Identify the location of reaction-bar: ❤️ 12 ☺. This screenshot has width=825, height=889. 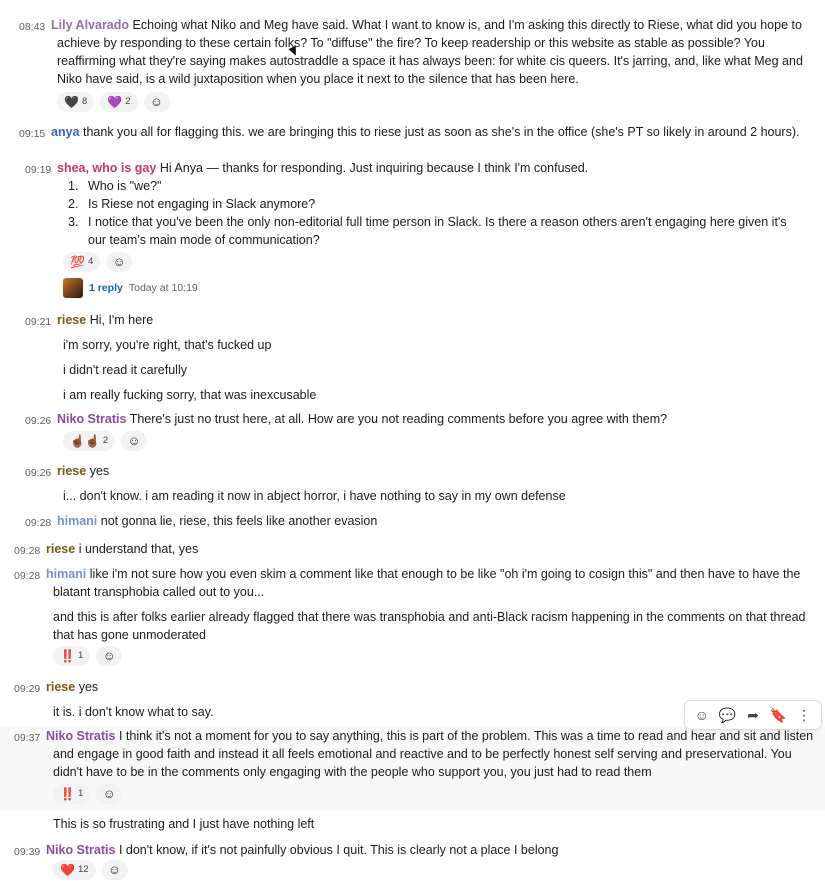
(90, 870).